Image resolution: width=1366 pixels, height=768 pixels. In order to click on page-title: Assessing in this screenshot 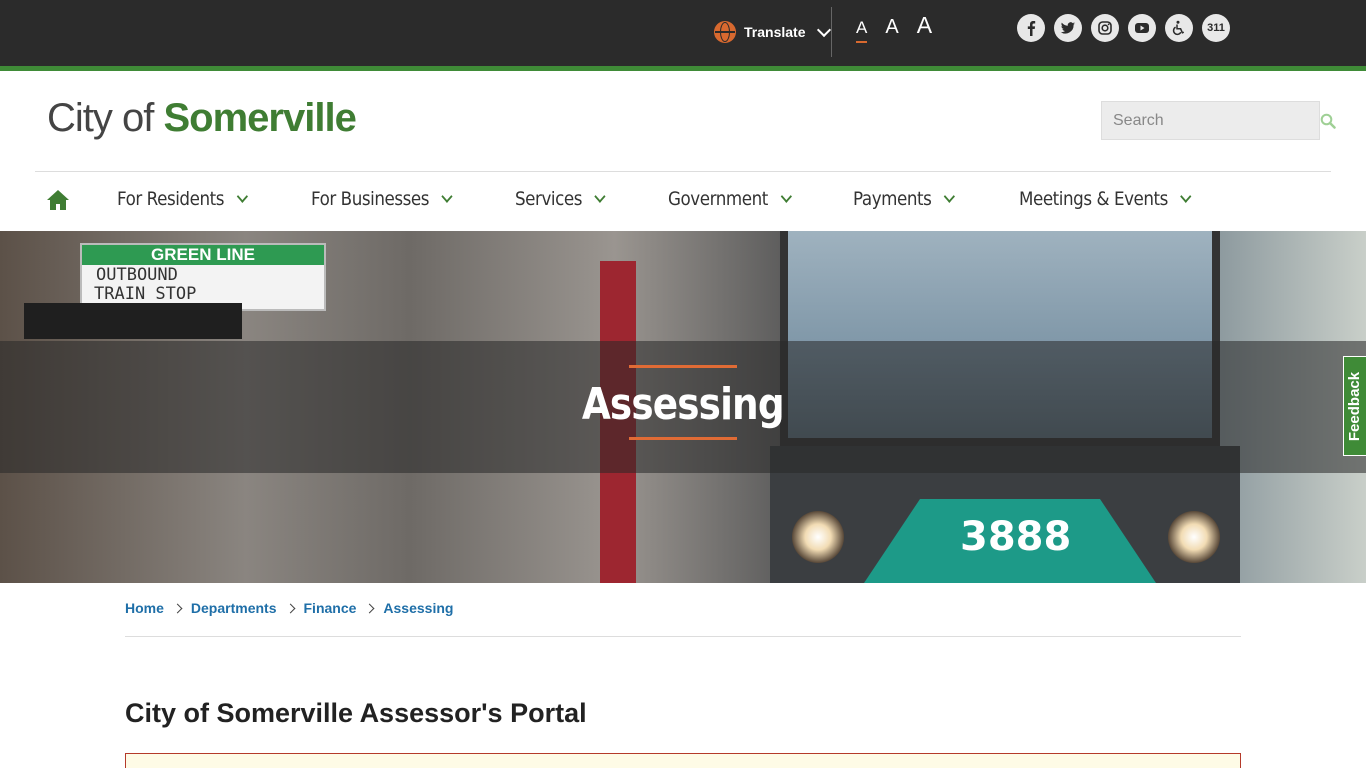, I will do `click(683, 404)`.